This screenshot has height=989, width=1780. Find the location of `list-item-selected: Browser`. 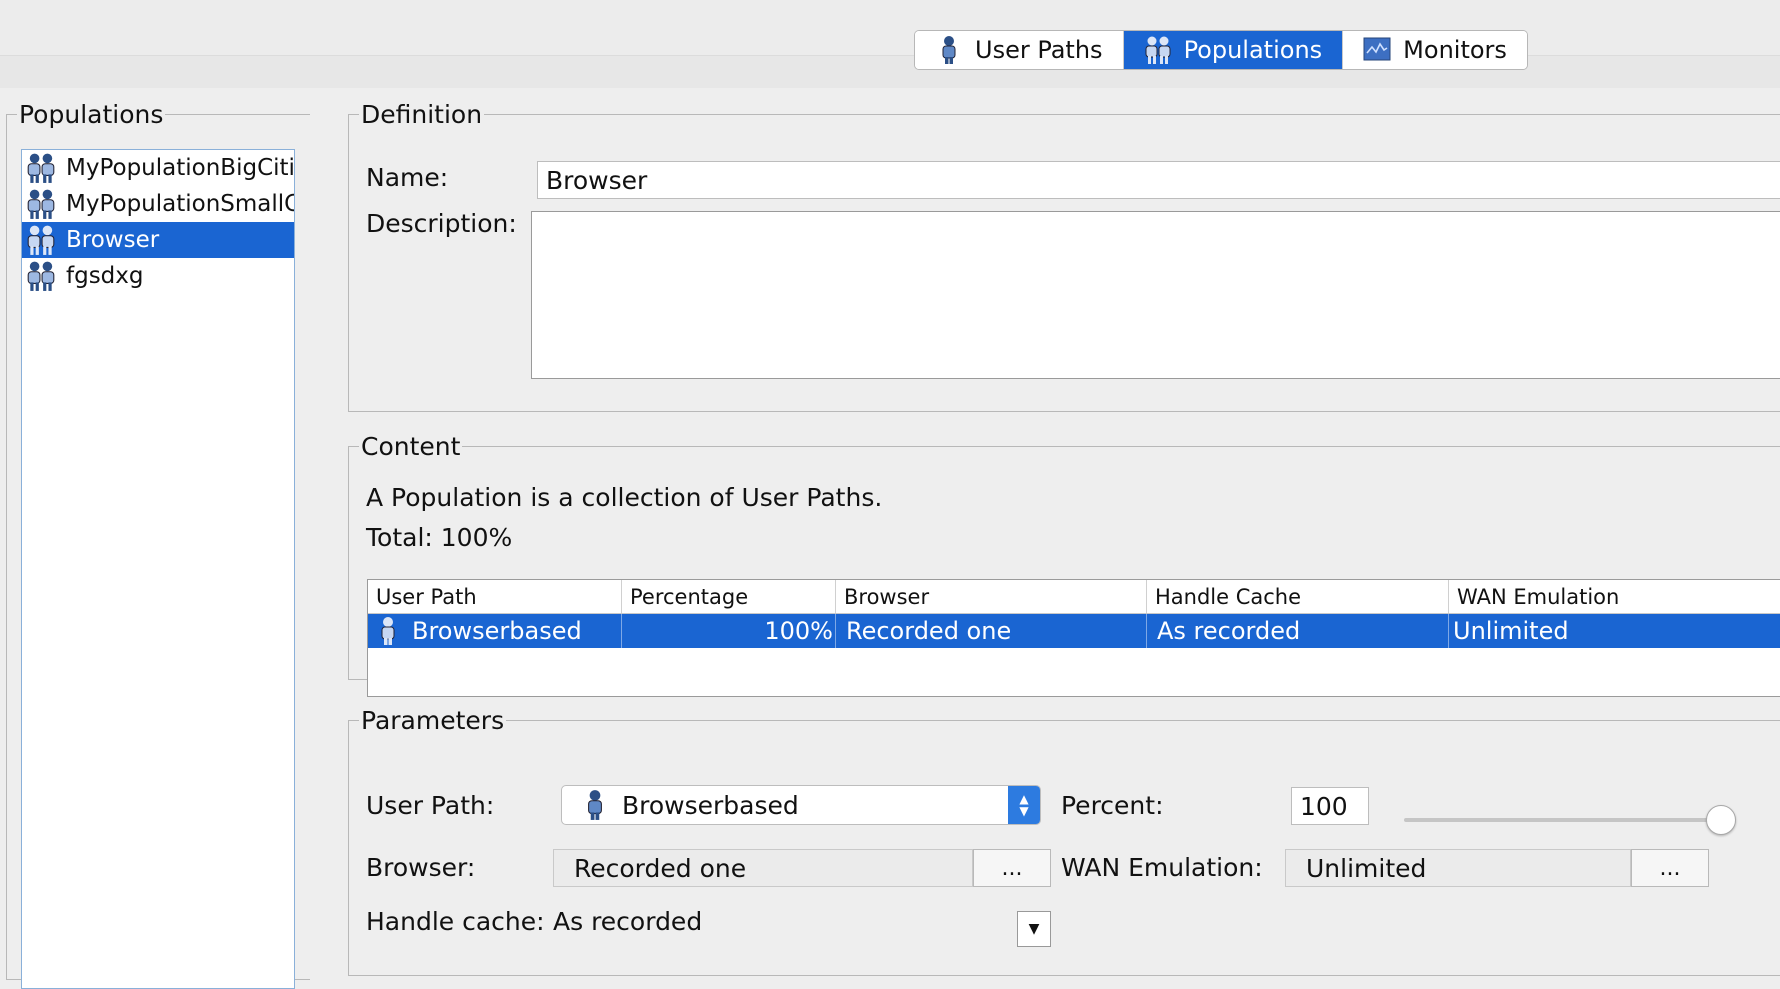

list-item-selected: Browser is located at coordinates (158, 240).